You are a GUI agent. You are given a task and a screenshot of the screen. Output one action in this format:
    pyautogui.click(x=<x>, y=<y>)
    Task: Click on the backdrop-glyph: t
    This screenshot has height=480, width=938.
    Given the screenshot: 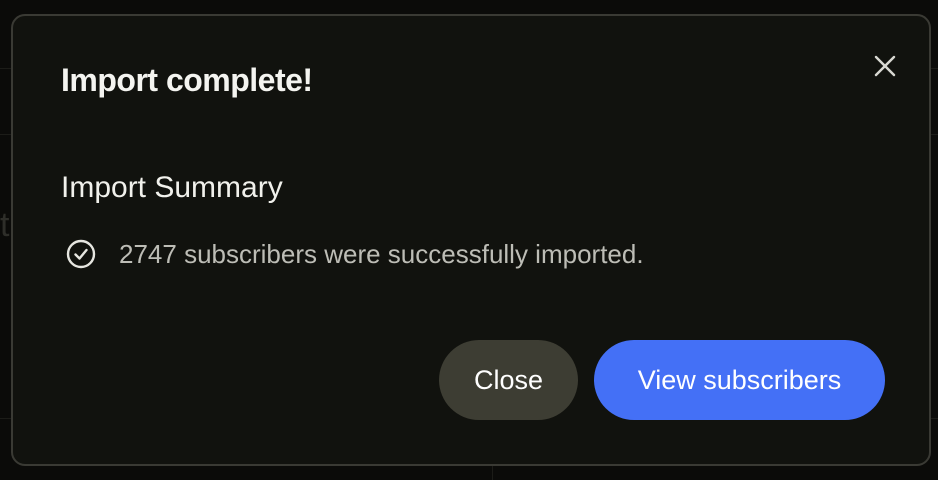 What is the action you would take?
    pyautogui.click(x=5, y=225)
    